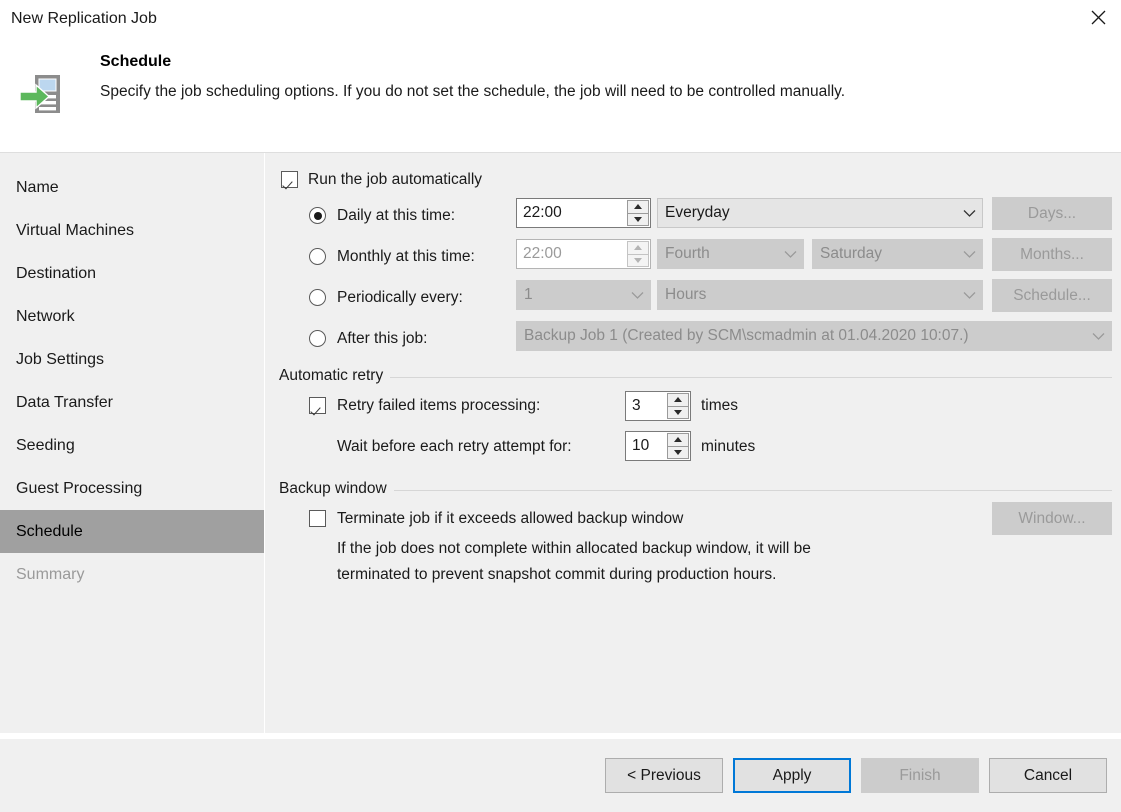 This screenshot has height=812, width=1121. What do you see at coordinates (79, 488) in the screenshot?
I see `sidebar-item-label: Guest Processing` at bounding box center [79, 488].